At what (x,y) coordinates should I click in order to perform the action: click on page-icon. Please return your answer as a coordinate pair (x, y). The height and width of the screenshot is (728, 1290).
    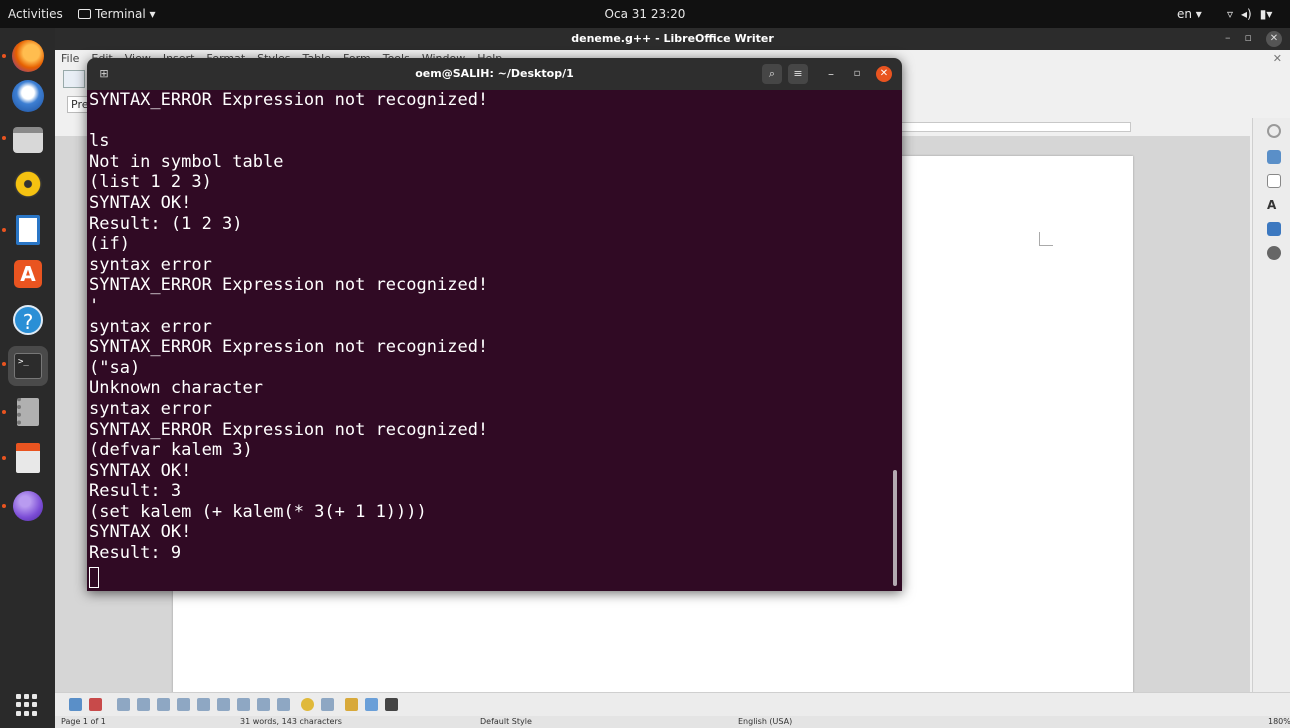
    Looking at the image, I should click on (1274, 157).